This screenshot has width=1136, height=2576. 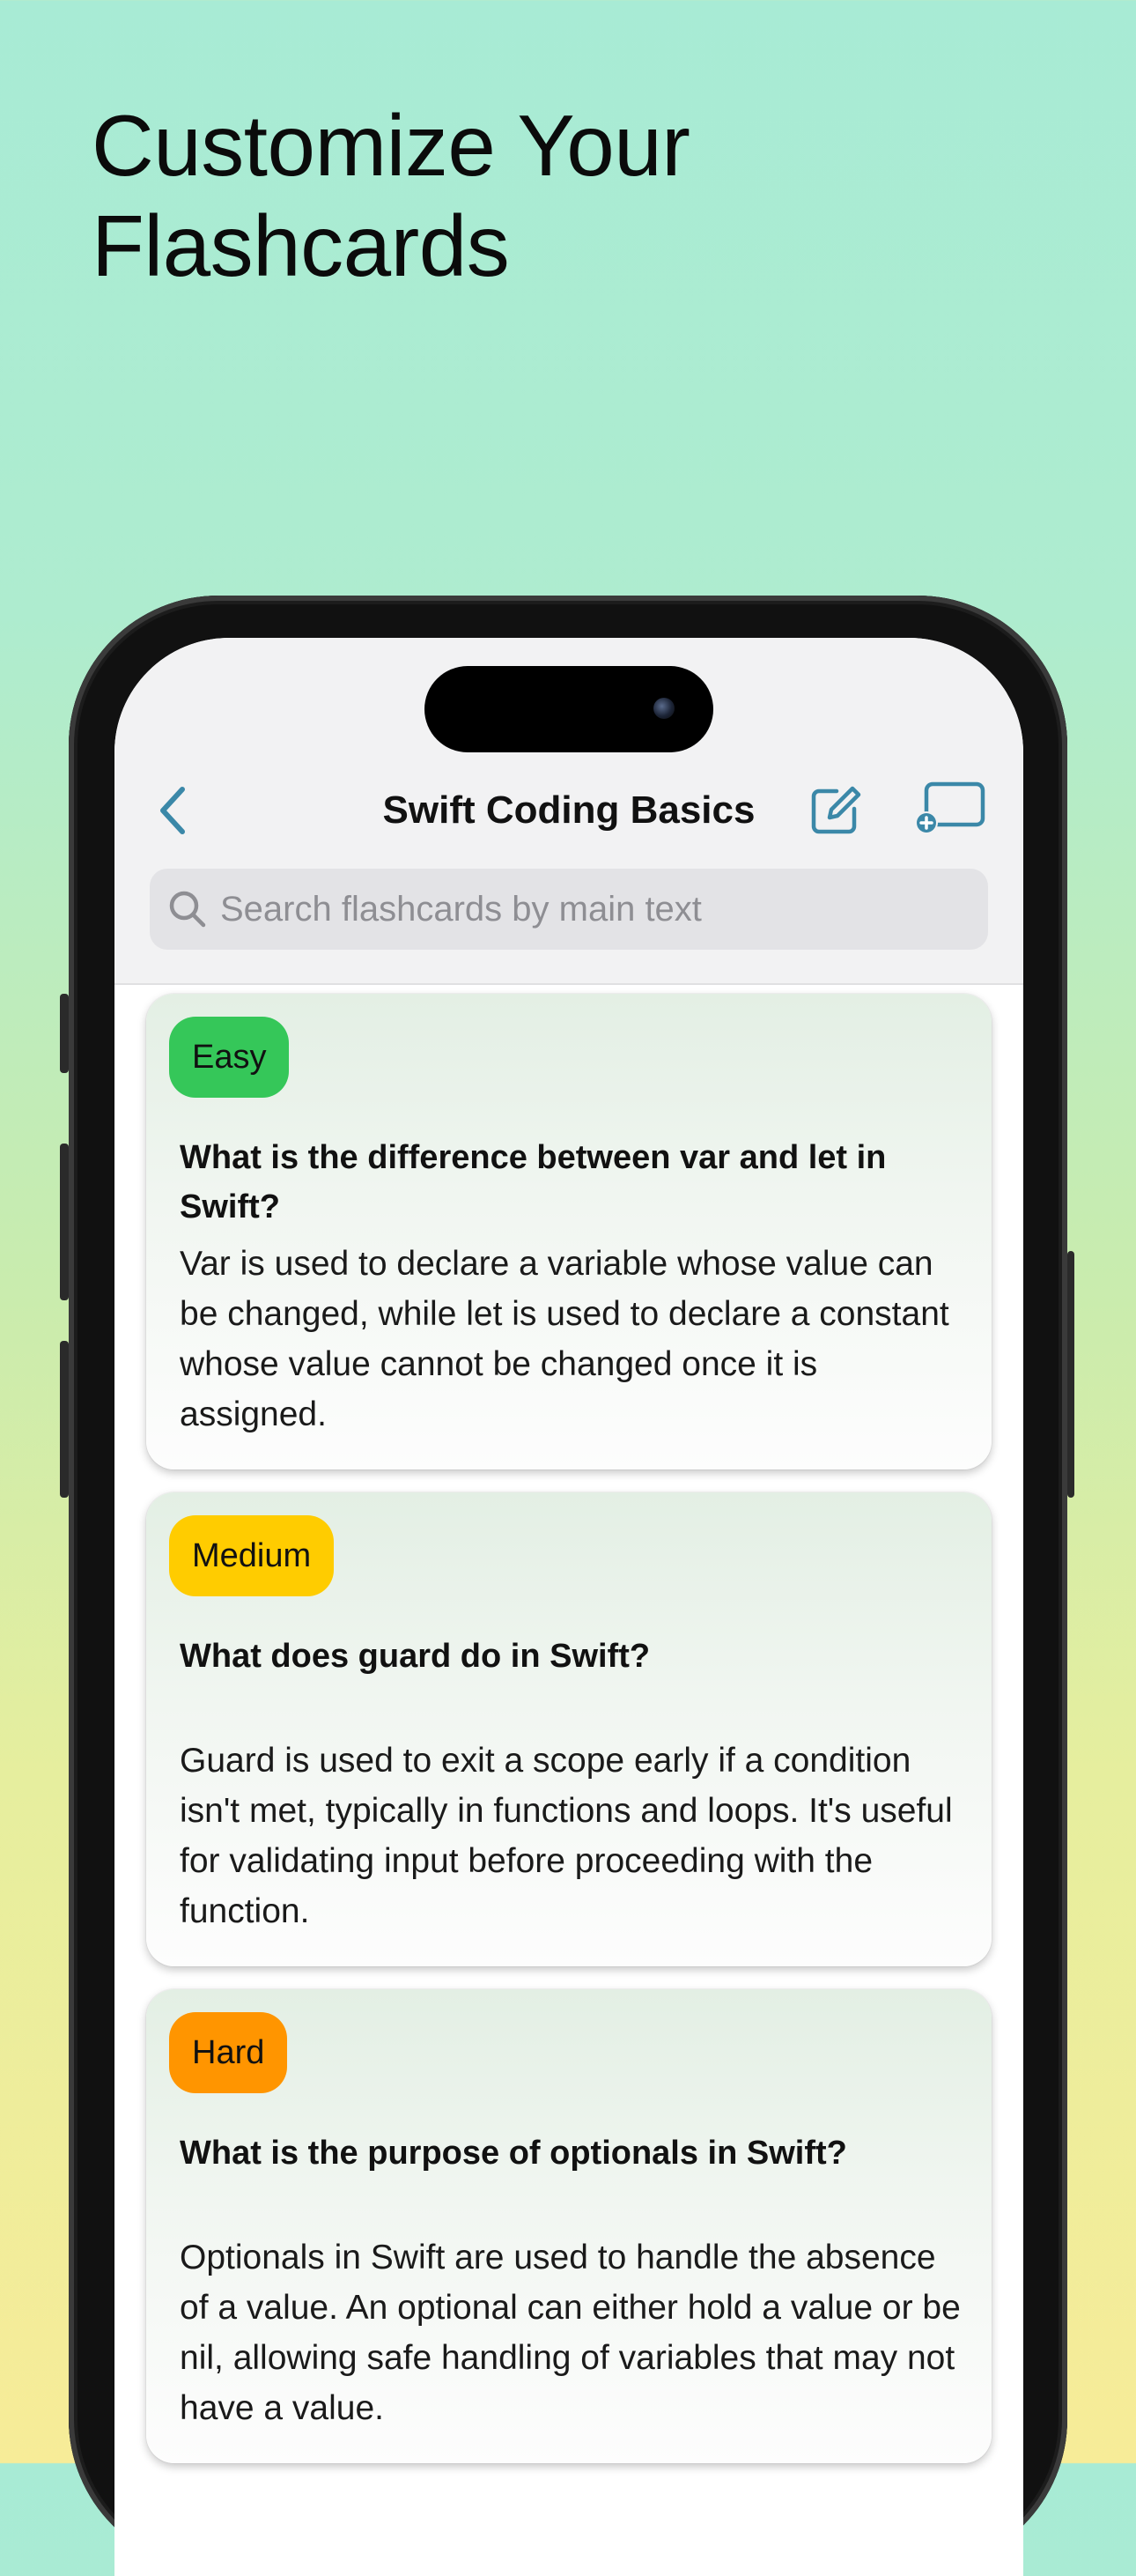 What do you see at coordinates (64, 1420) in the screenshot?
I see `phone-volume-down-button` at bounding box center [64, 1420].